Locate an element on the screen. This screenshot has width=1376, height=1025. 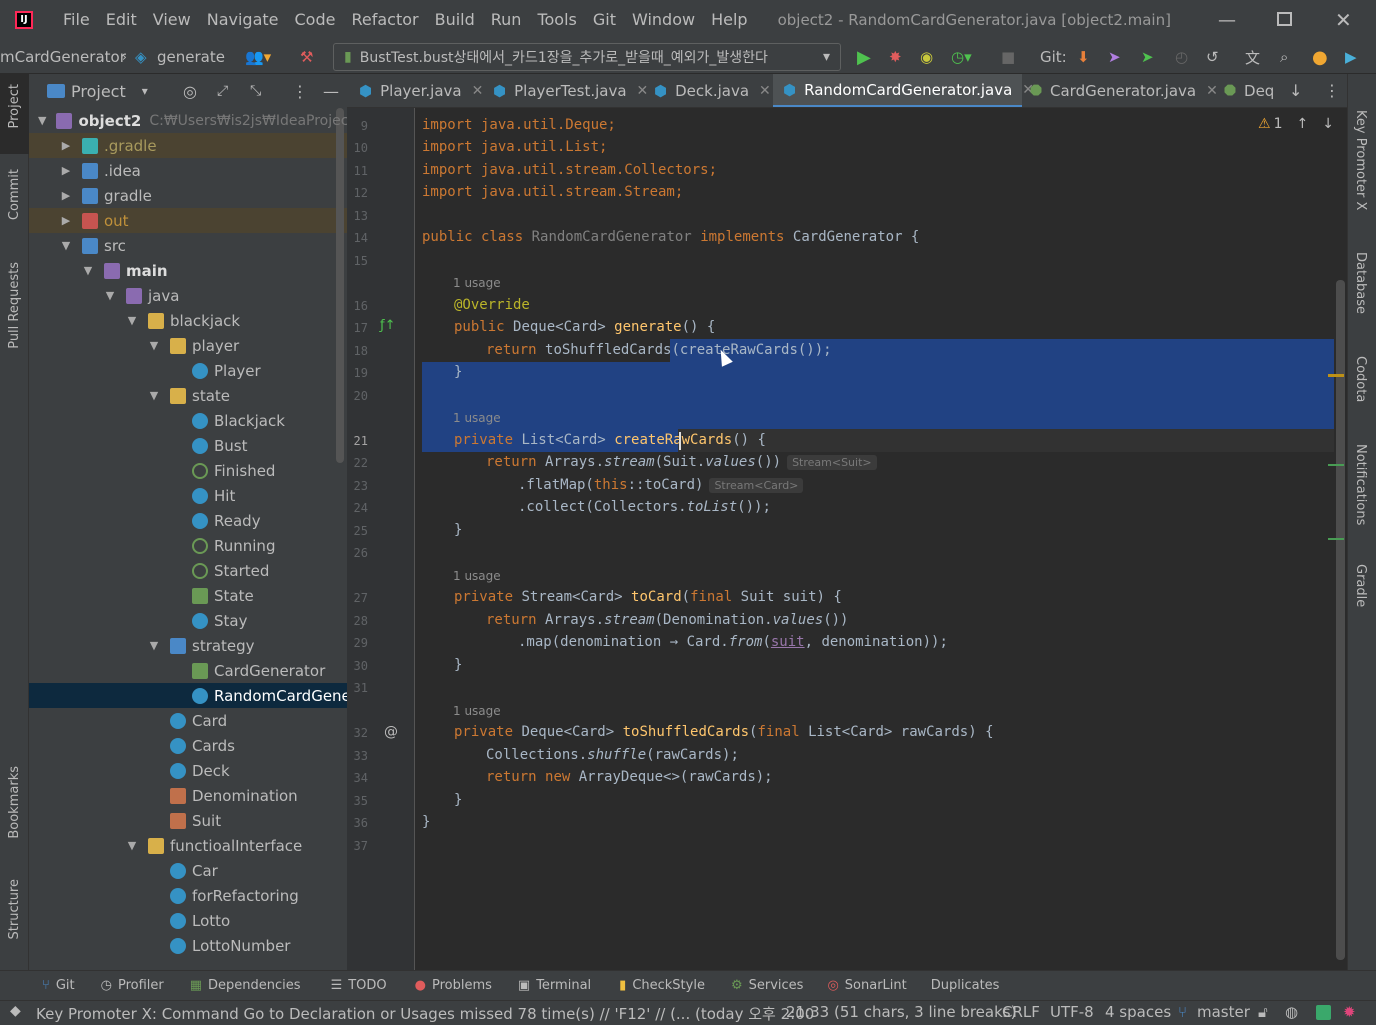
tool-gradle: Gradle is located at coordinates (1360, 585).